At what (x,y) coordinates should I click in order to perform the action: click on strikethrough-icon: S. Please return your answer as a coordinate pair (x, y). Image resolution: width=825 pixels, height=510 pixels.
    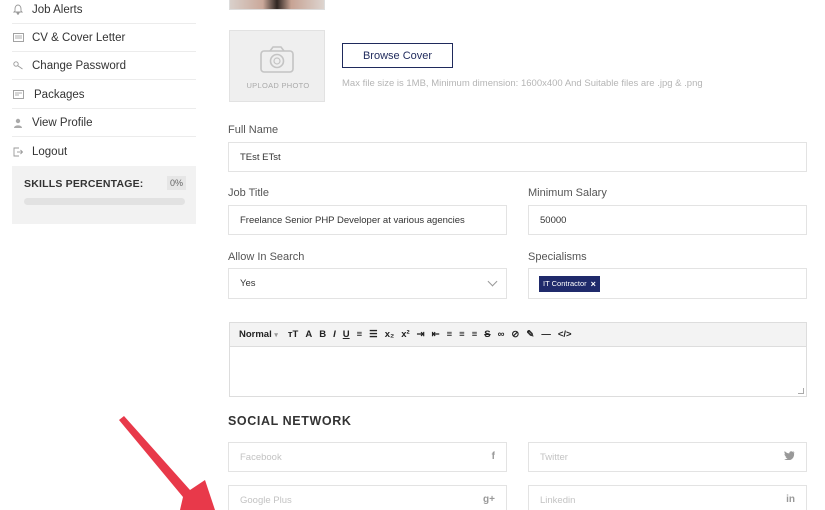
    Looking at the image, I should click on (487, 334).